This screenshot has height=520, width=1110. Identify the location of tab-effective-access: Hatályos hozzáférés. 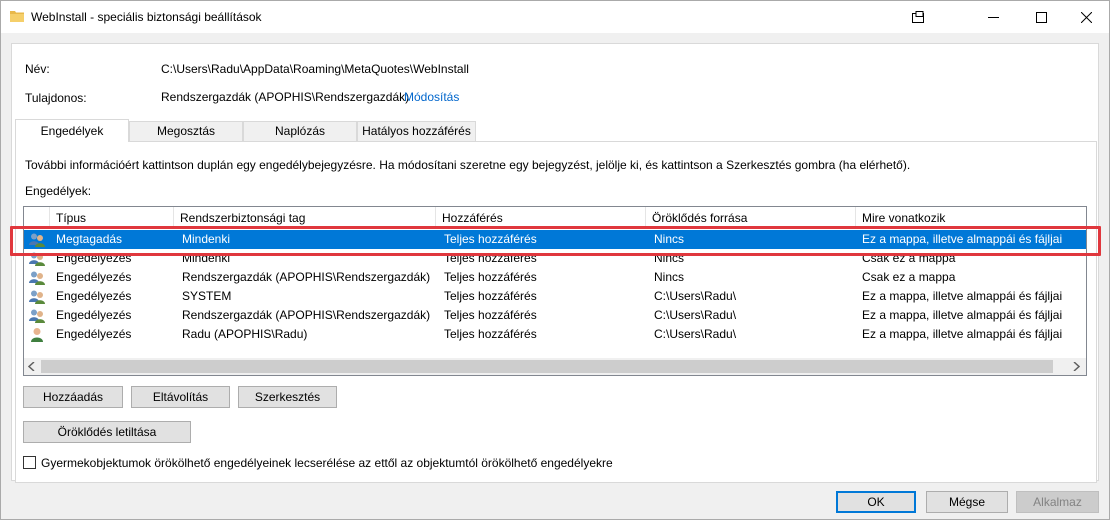
(416, 131).